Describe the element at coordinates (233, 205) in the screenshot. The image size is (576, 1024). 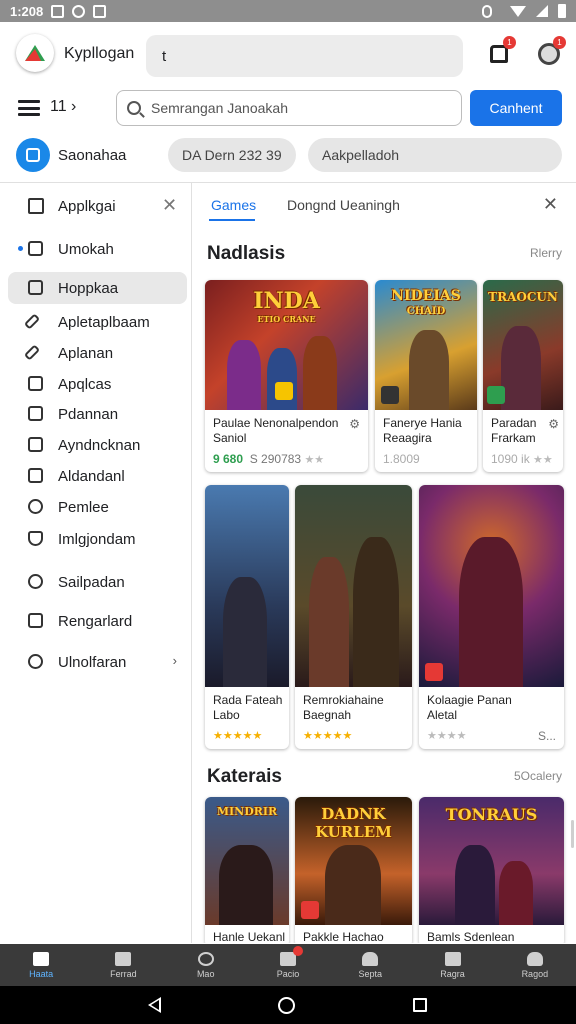
I see `tab-games: Games` at that location.